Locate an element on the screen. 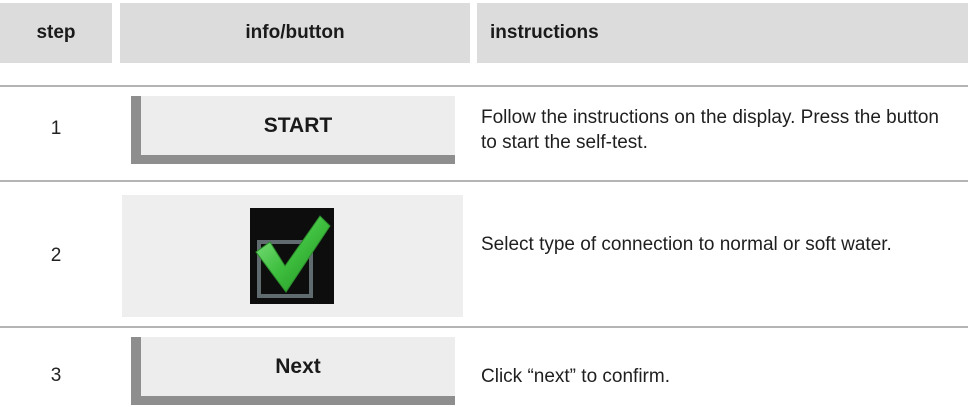 Image resolution: width=968 pixels, height=407 pixels. next-button: Next is located at coordinates (293, 371).